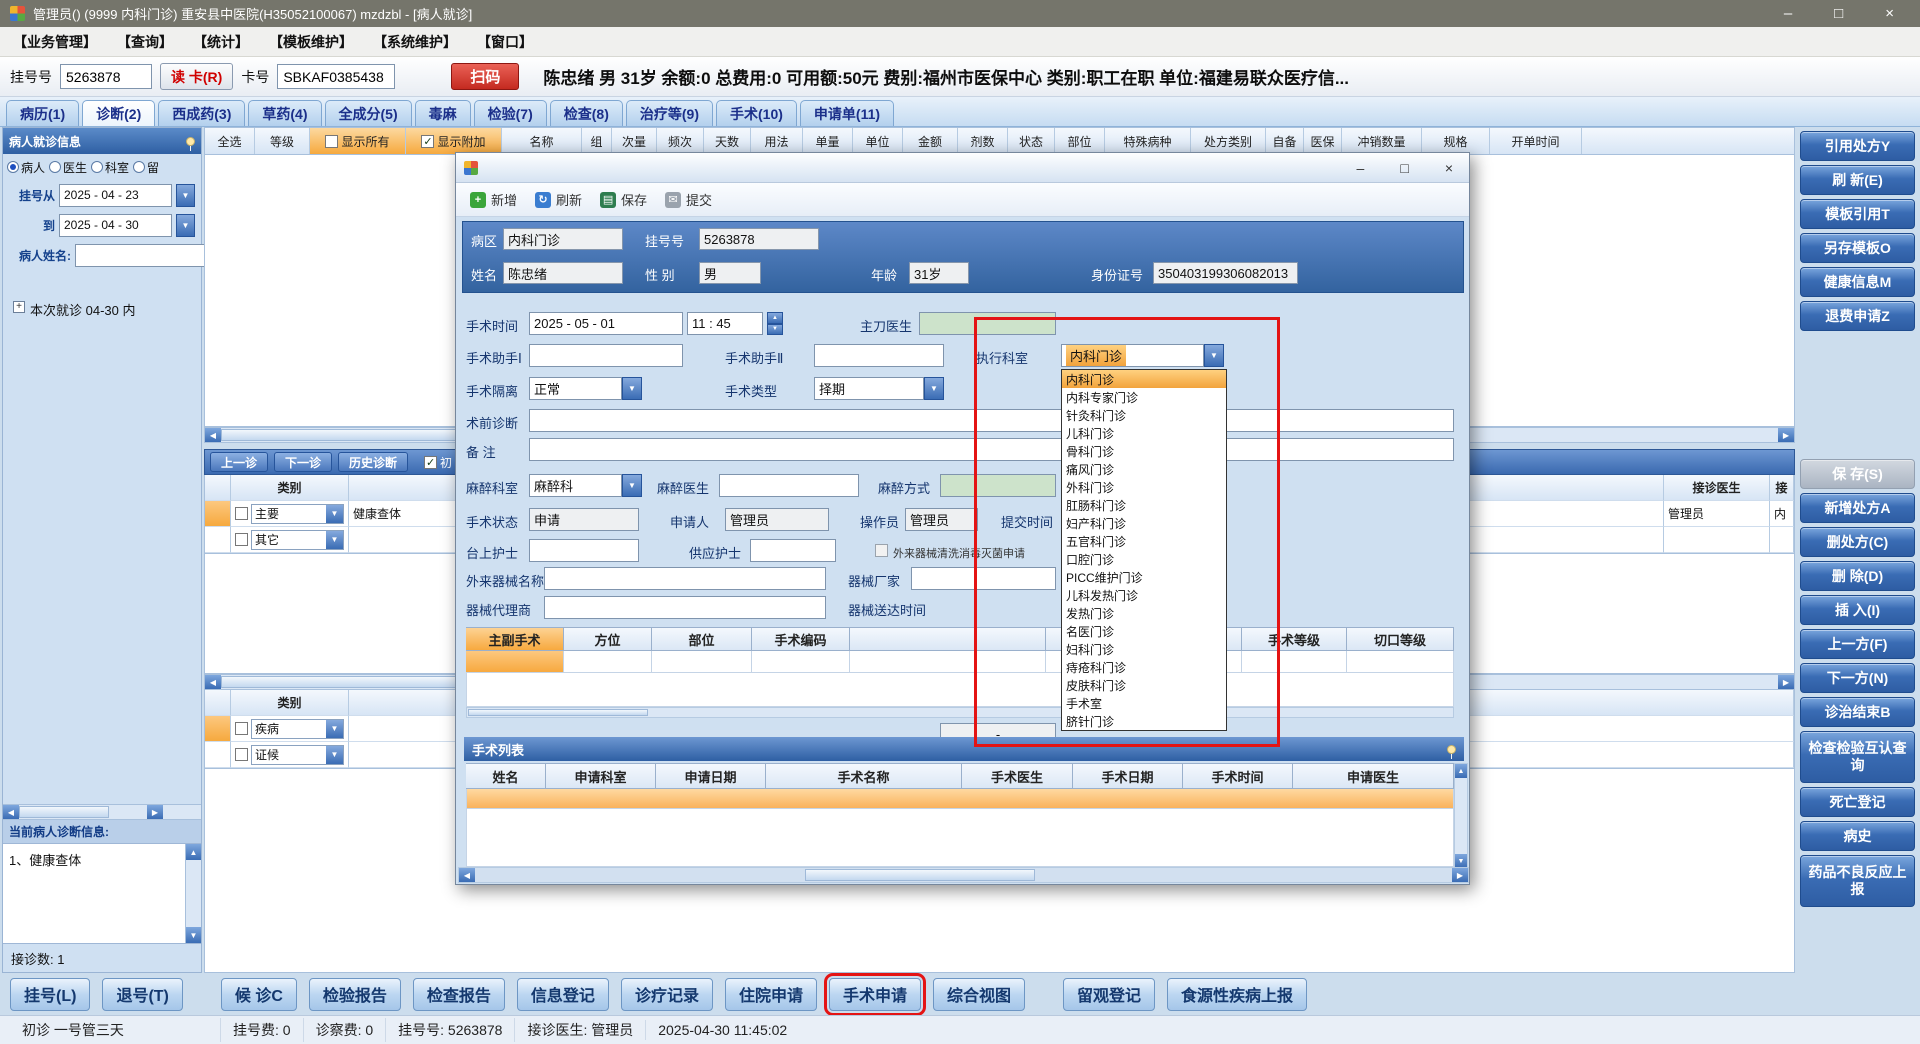 This screenshot has height=1044, width=1920. I want to click on age-field: 31岁, so click(939, 273).